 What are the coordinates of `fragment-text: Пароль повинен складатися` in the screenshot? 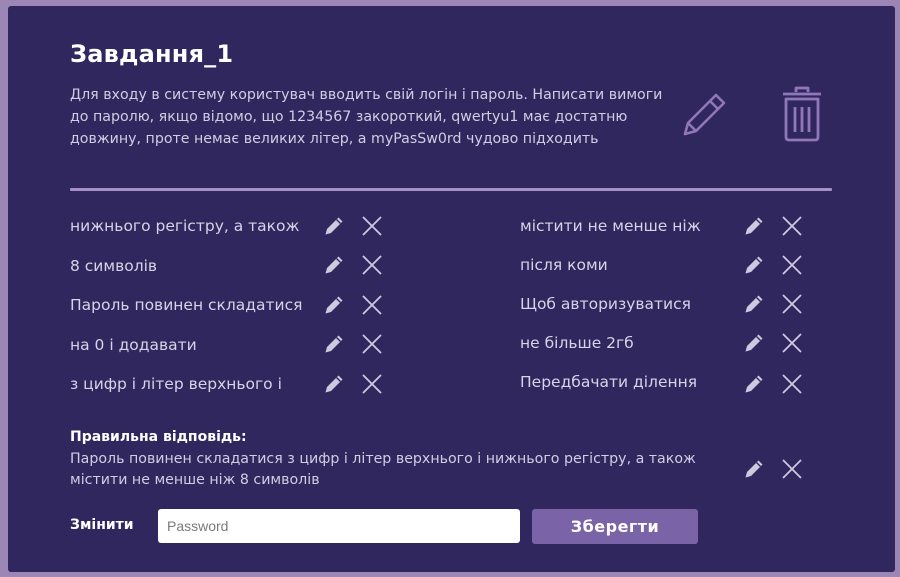 It's located at (186, 305).